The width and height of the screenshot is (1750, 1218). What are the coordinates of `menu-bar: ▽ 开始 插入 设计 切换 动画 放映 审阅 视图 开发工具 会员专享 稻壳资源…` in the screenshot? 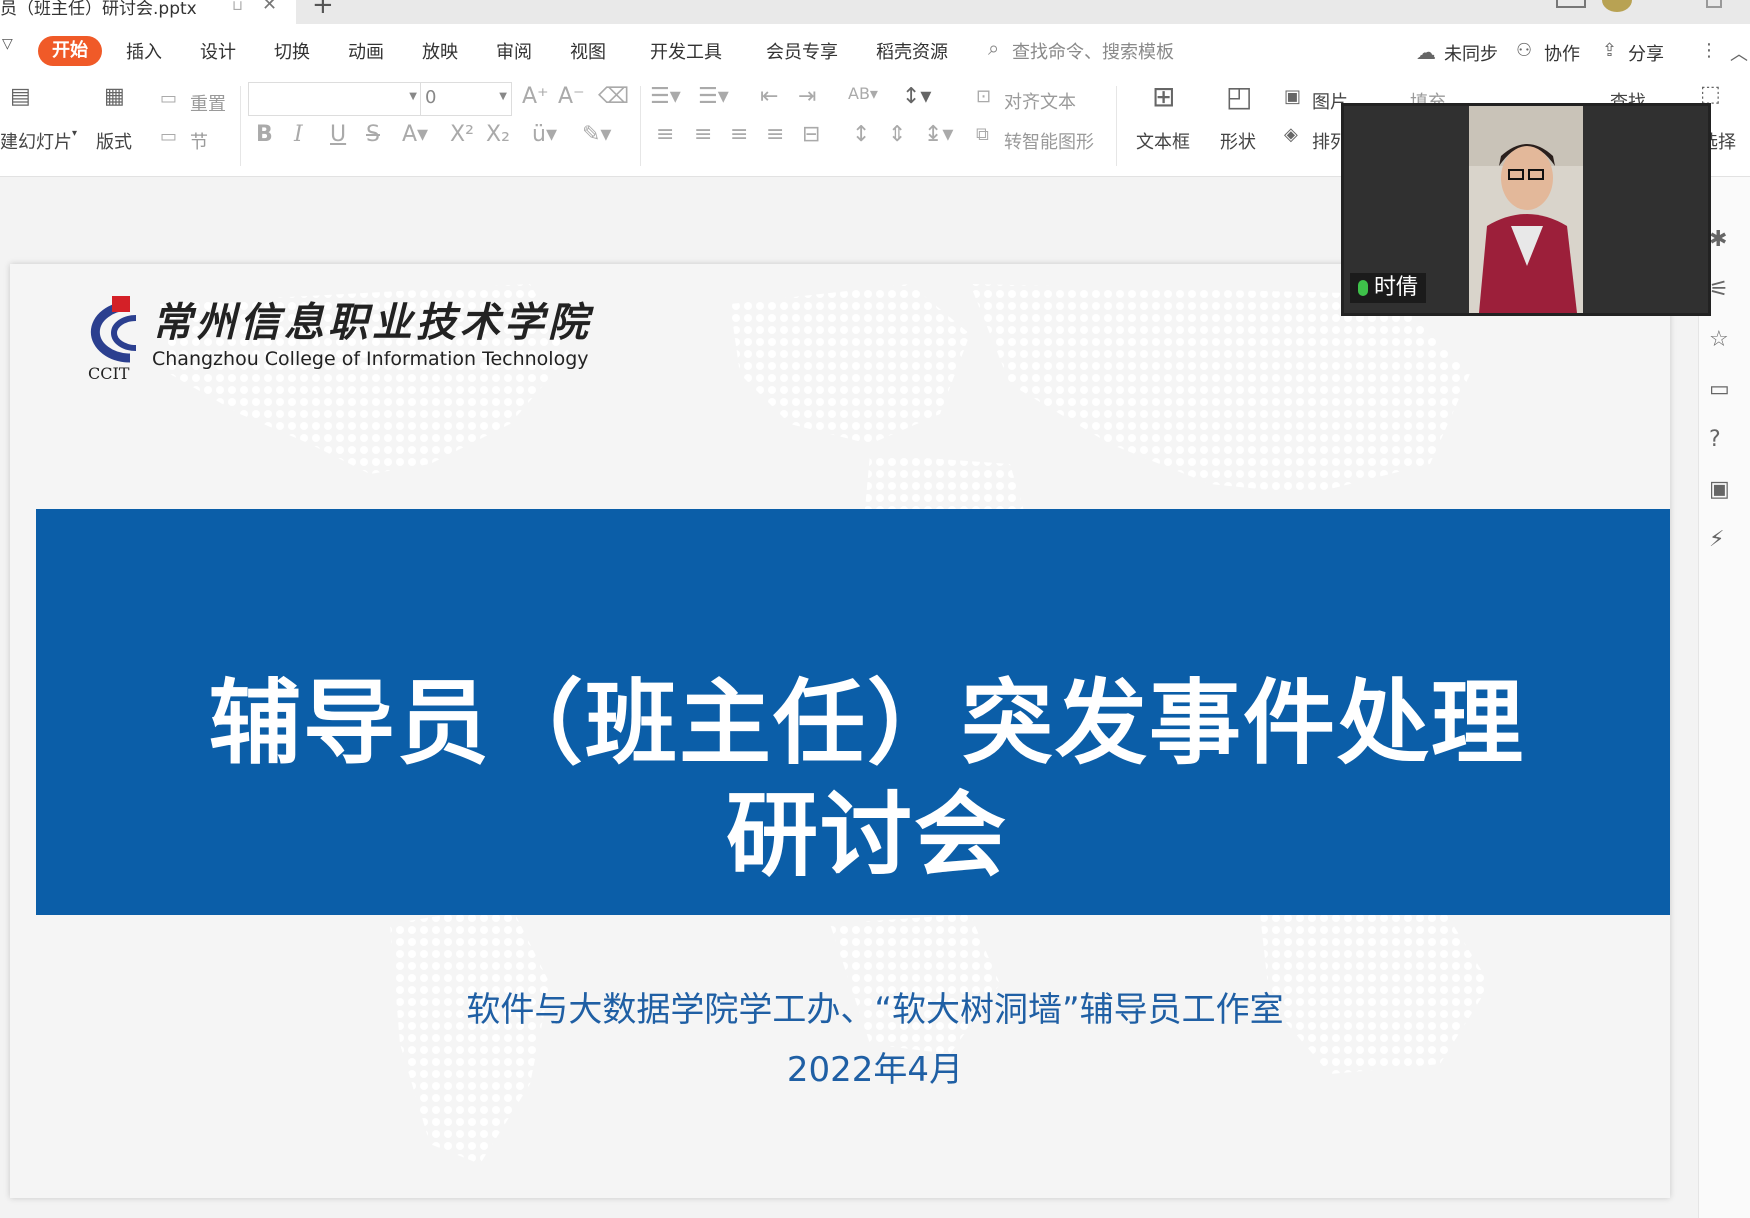 It's located at (875, 51).